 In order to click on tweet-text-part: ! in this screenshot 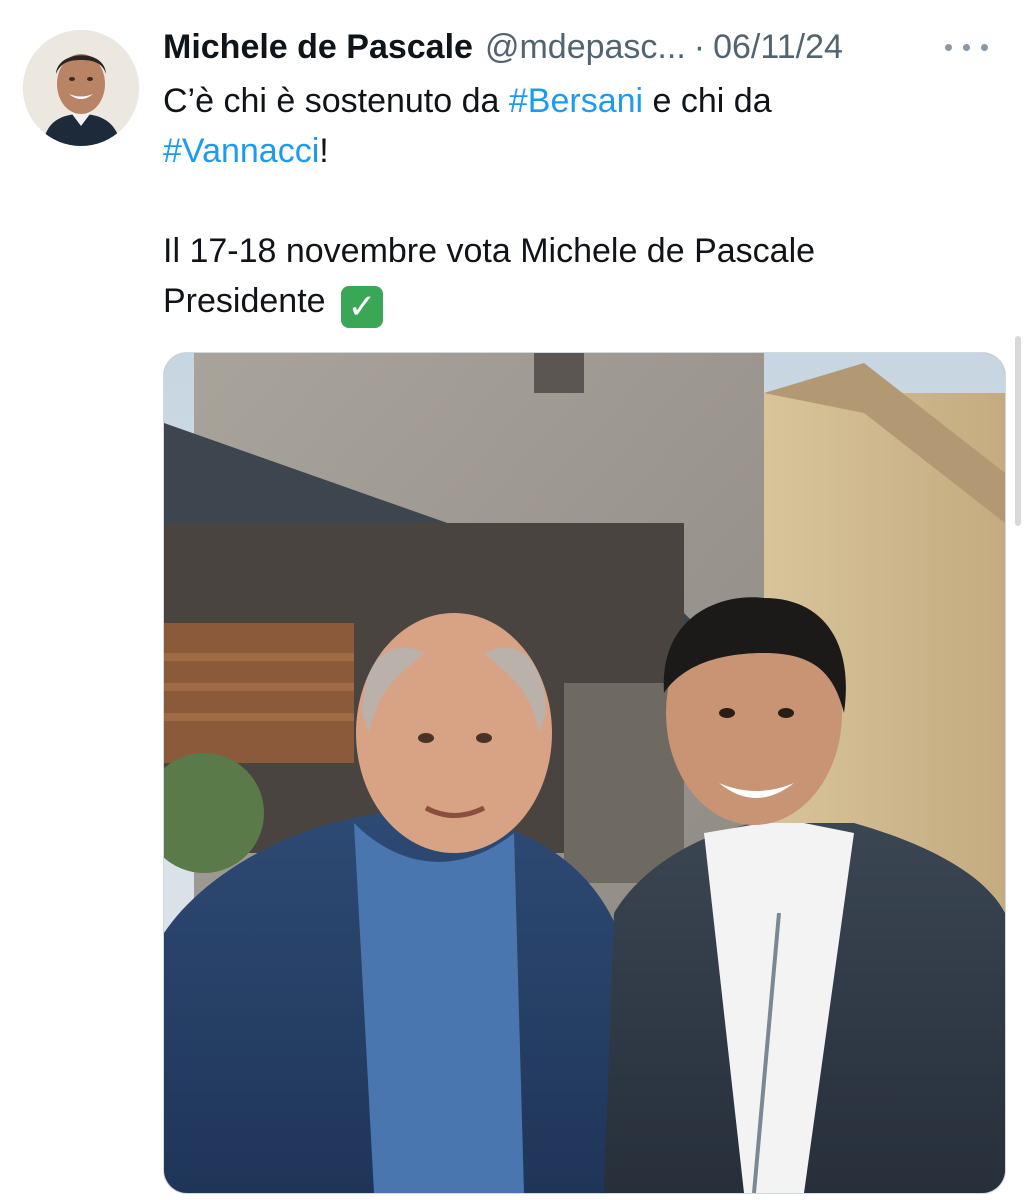, I will do `click(324, 151)`.